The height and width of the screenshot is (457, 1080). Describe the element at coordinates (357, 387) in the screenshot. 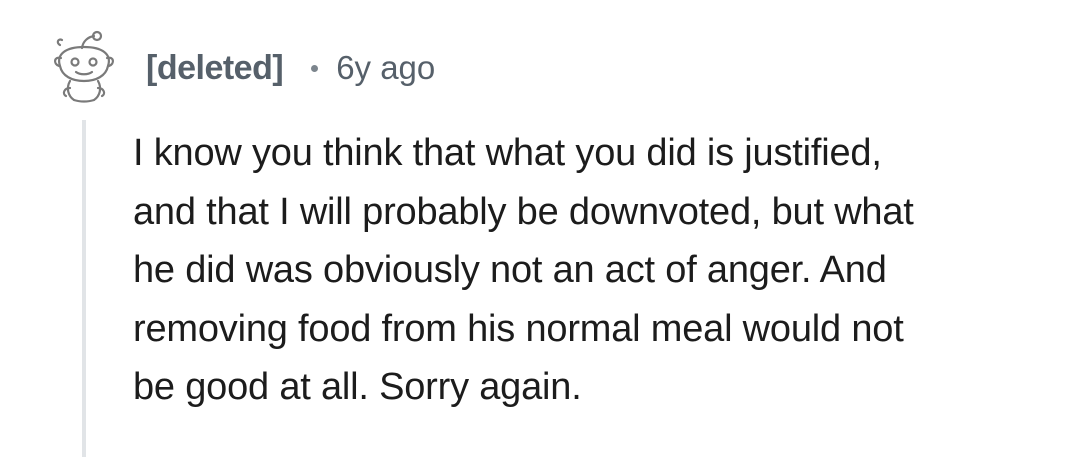

I see `comment-body-line: be good at all. Sorry again.` at that location.